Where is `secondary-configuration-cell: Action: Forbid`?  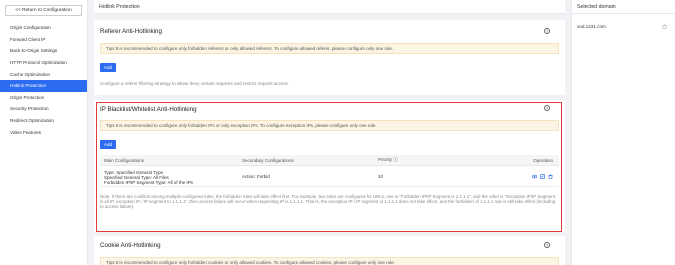 secondary-configuration-cell: Action: Forbid is located at coordinates (256, 176).